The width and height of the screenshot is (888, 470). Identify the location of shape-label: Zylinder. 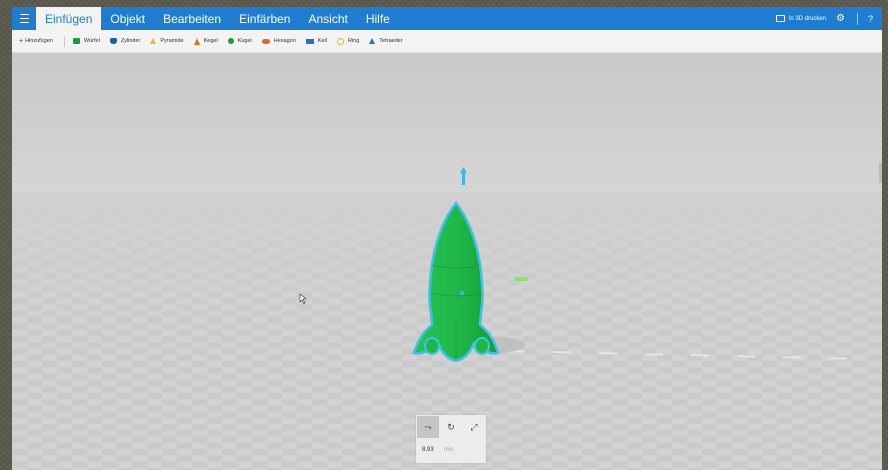
(130, 41).